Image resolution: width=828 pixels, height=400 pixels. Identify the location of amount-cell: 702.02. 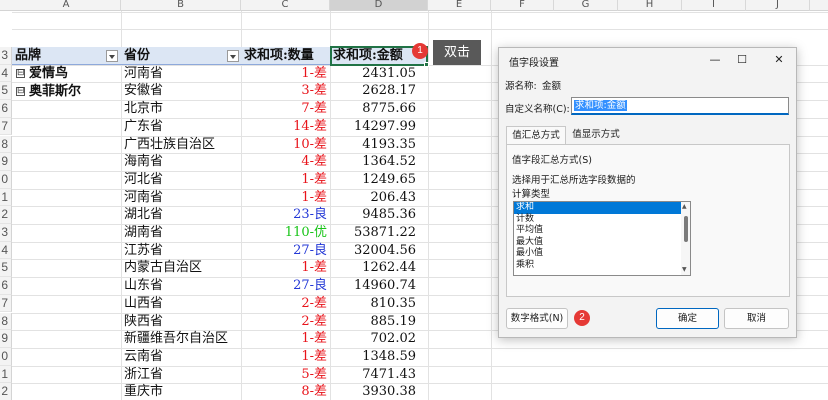
(373, 339).